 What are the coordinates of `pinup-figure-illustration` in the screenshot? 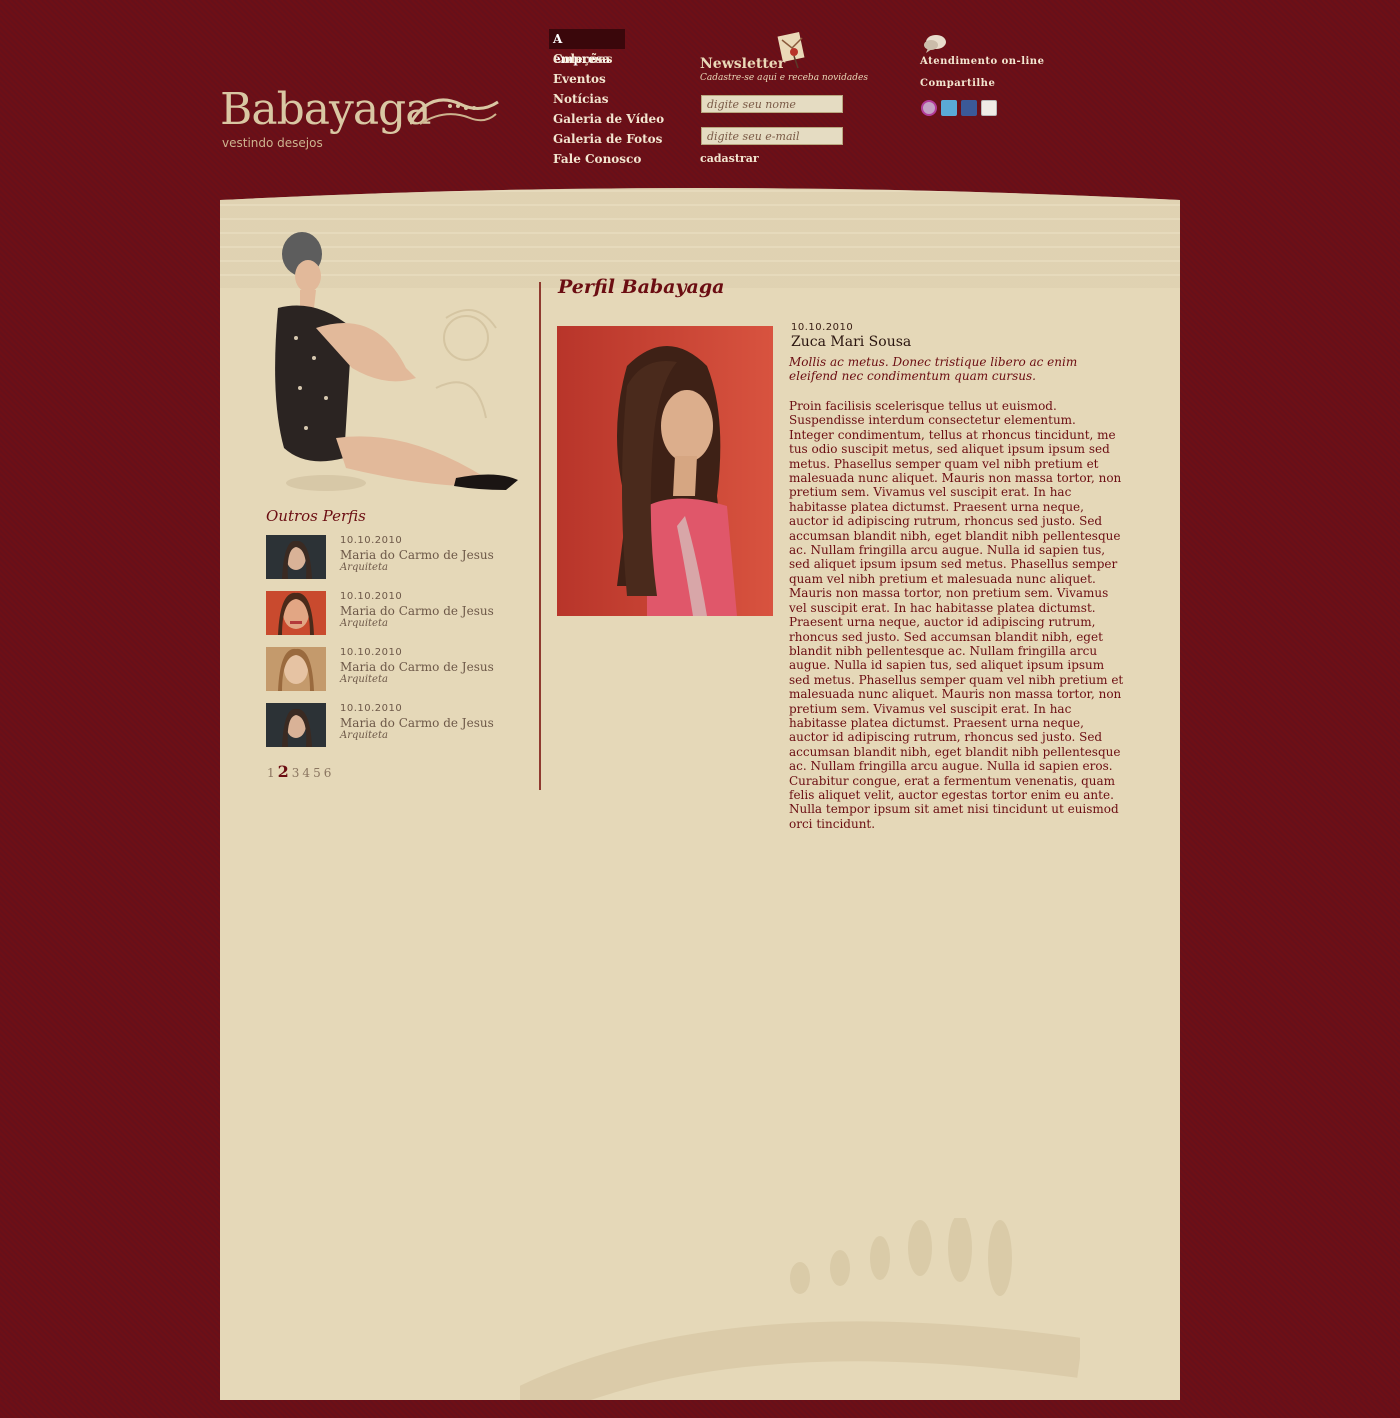 It's located at (396, 361).